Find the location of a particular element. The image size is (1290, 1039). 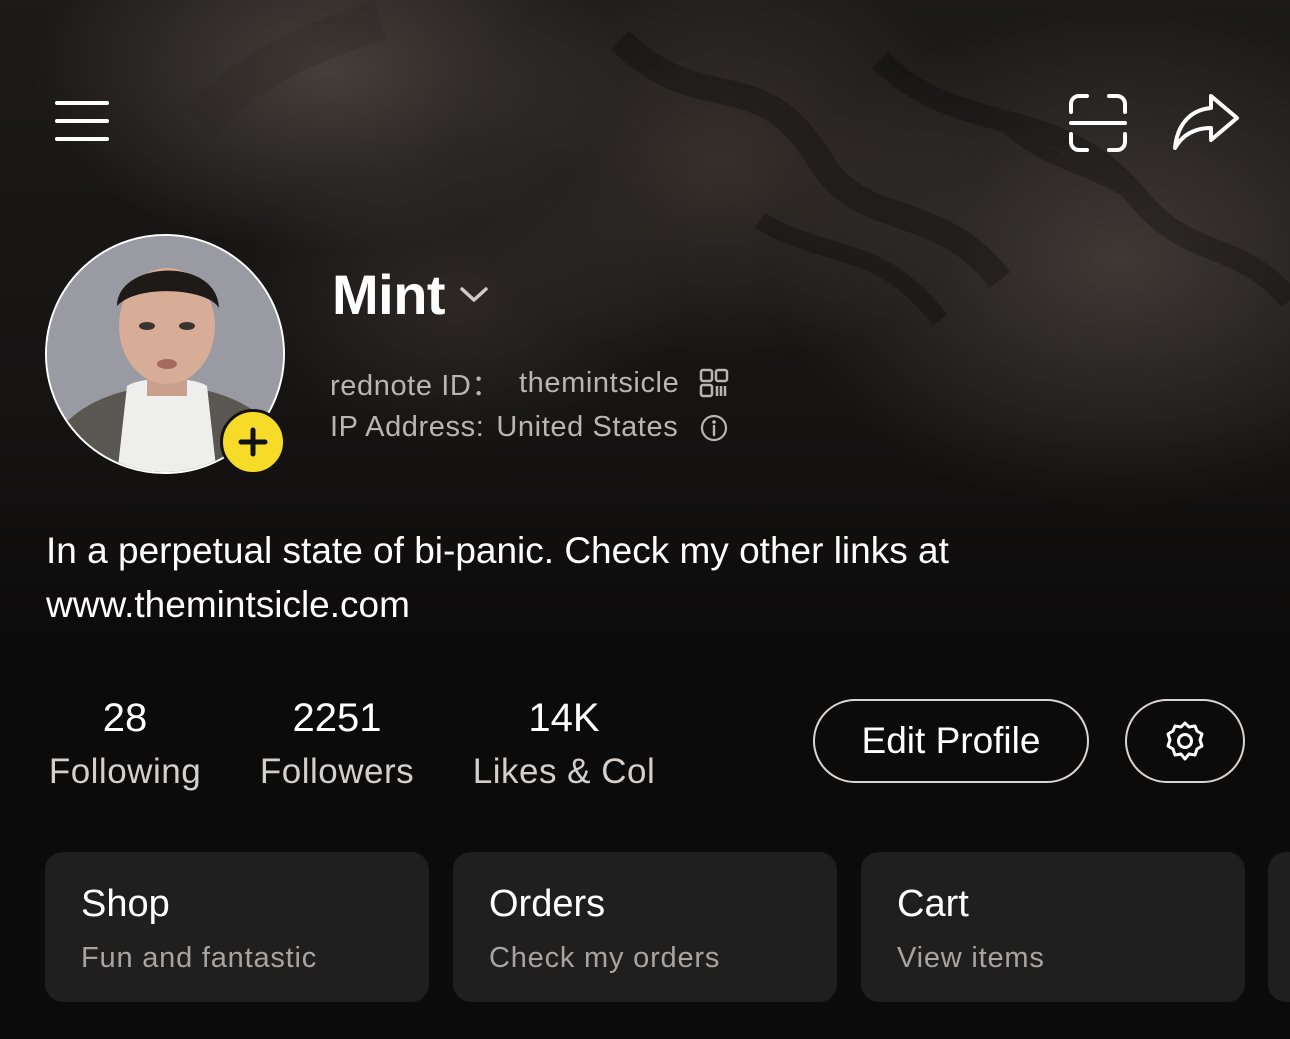

info-icon is located at coordinates (714, 428).